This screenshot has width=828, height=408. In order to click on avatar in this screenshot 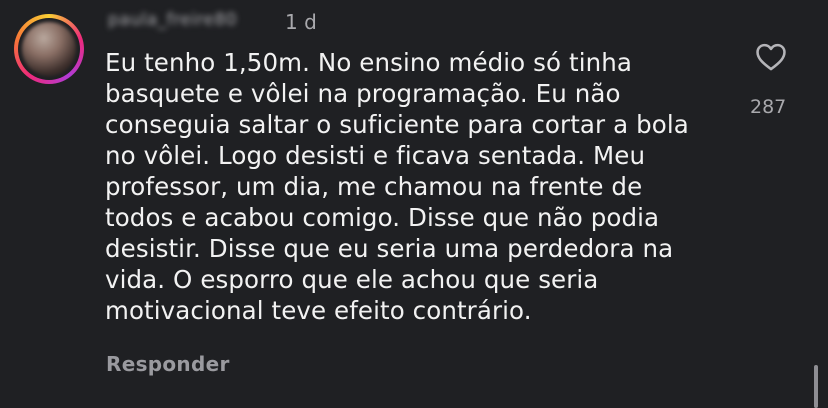, I will do `click(49, 49)`.